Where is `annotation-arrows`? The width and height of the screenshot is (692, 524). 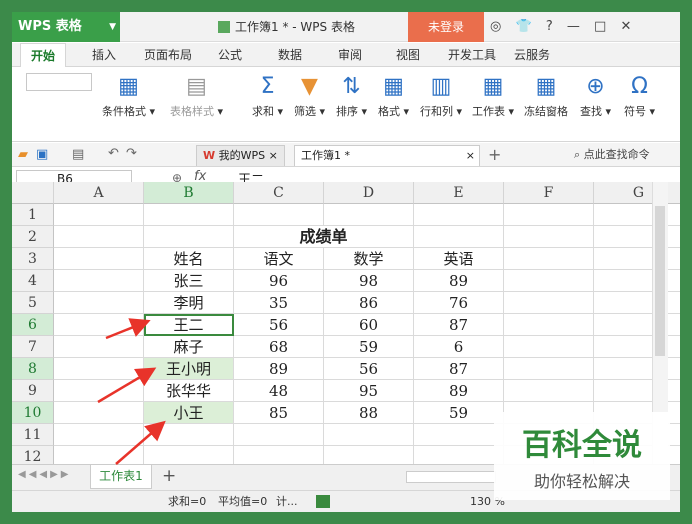
annotation-arrows is located at coordinates (131, 391).